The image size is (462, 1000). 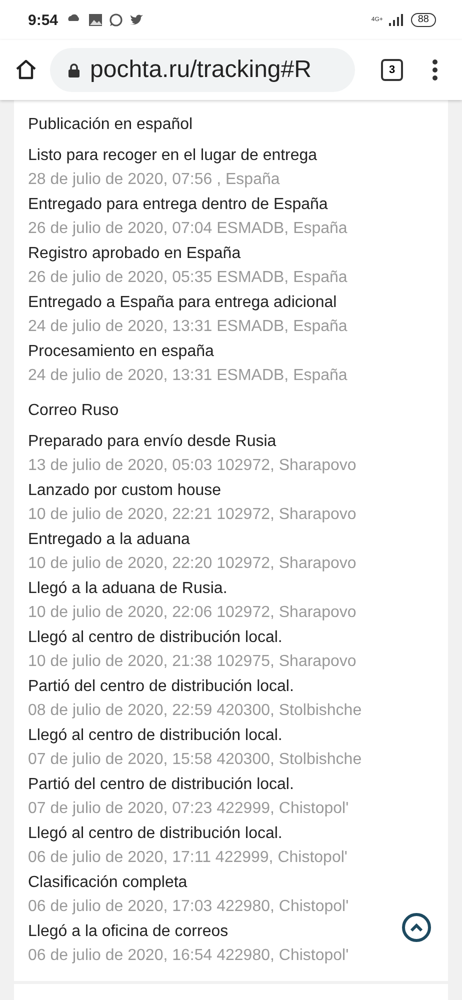 What do you see at coordinates (396, 20) in the screenshot?
I see `signal-icon` at bounding box center [396, 20].